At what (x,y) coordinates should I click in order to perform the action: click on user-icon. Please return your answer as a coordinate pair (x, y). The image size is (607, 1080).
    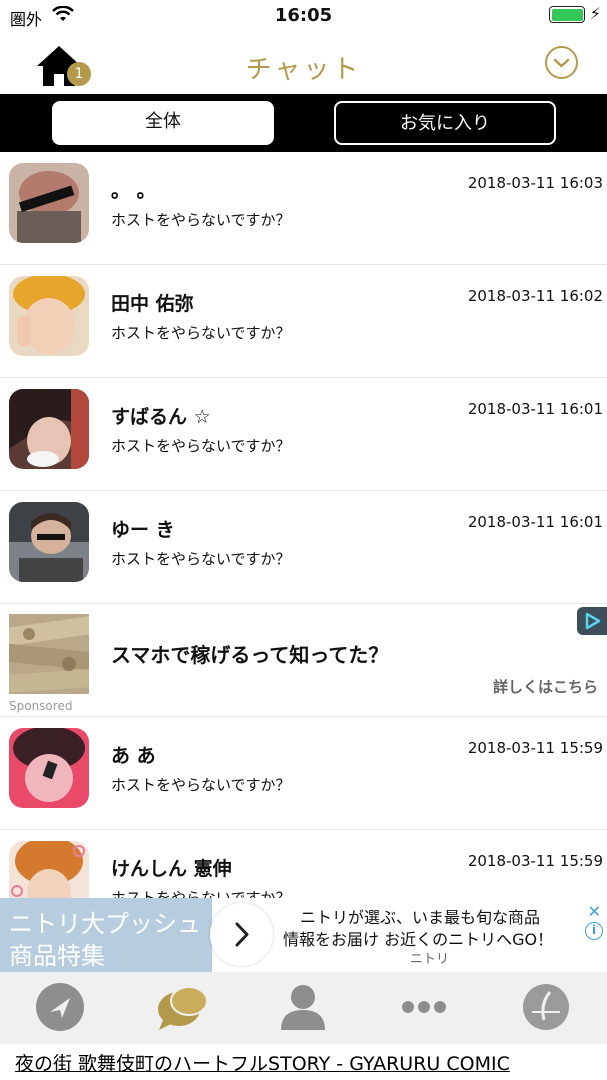
    Looking at the image, I should click on (303, 1007).